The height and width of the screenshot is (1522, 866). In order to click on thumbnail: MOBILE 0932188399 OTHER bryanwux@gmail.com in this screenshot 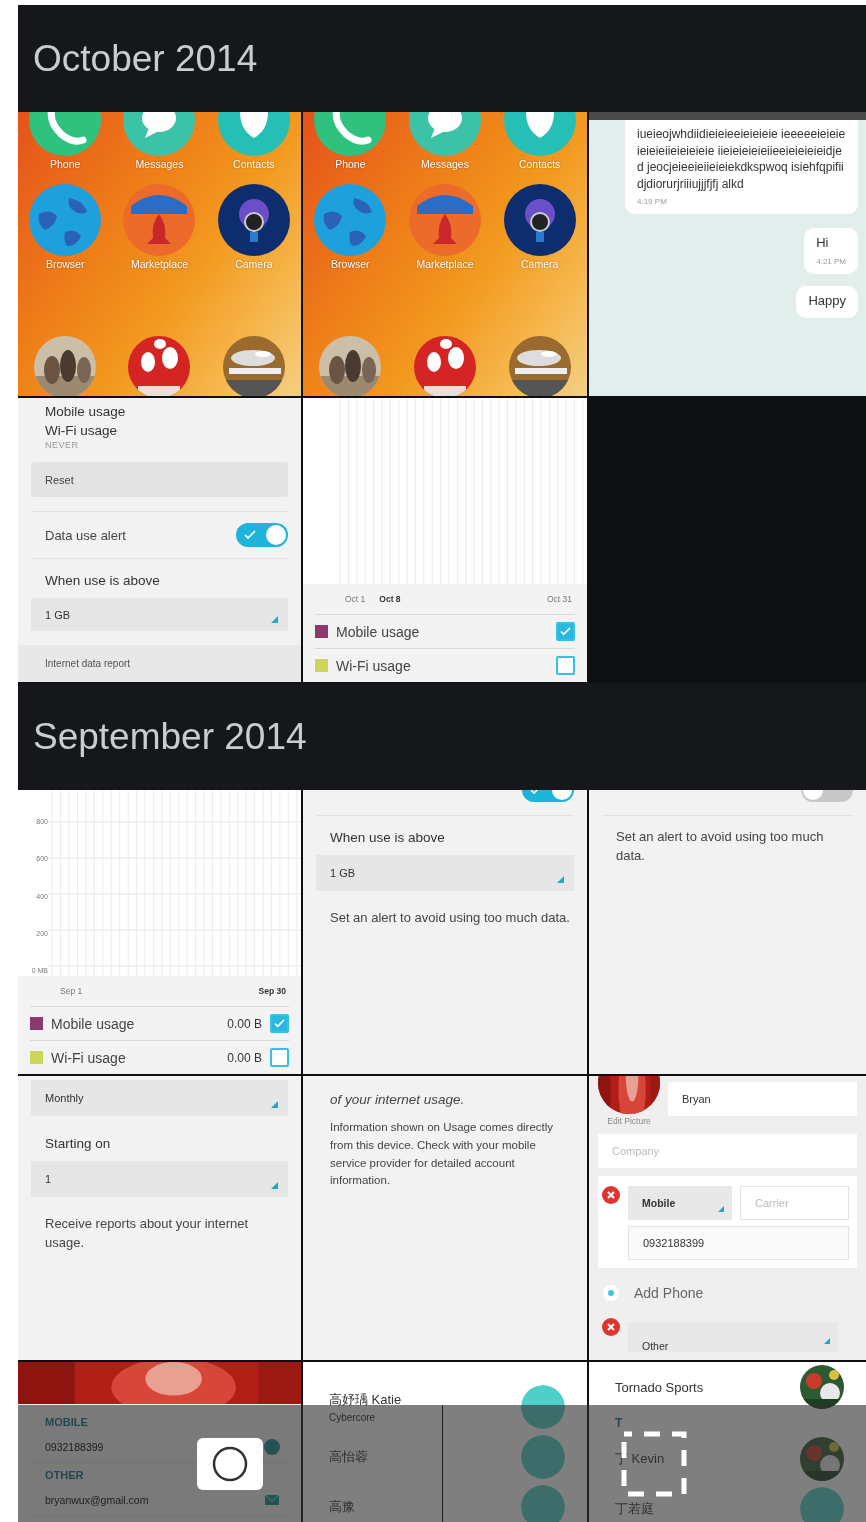, I will do `click(159, 1442)`.